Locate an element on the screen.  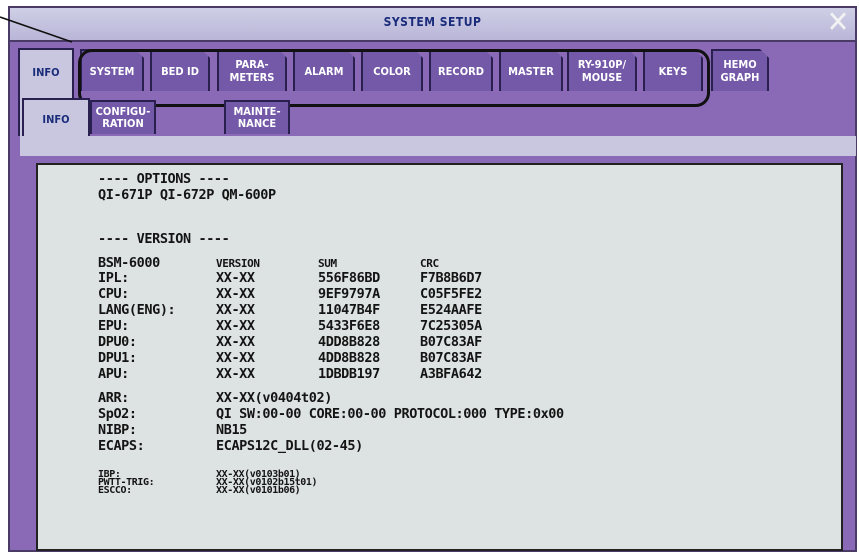
tab-hemo-graph: HEMO GRAPH is located at coordinates (740, 70).